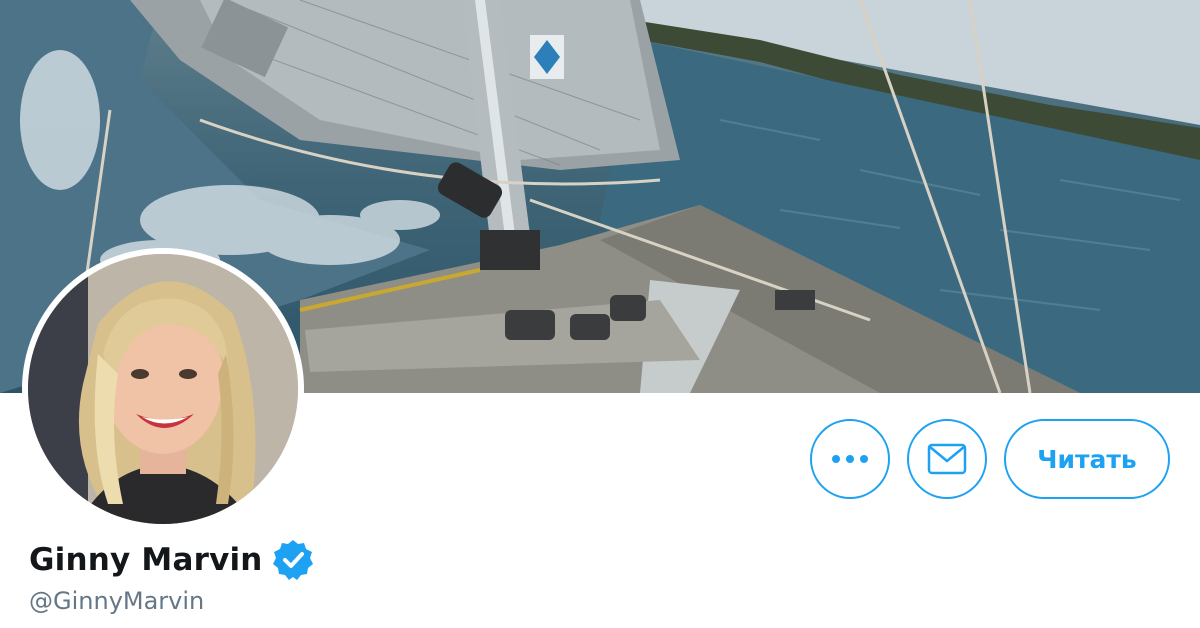 Image resolution: width=1200 pixels, height=628 pixels. What do you see at coordinates (146, 560) in the screenshot?
I see `display-name: Ginny Marvin` at bounding box center [146, 560].